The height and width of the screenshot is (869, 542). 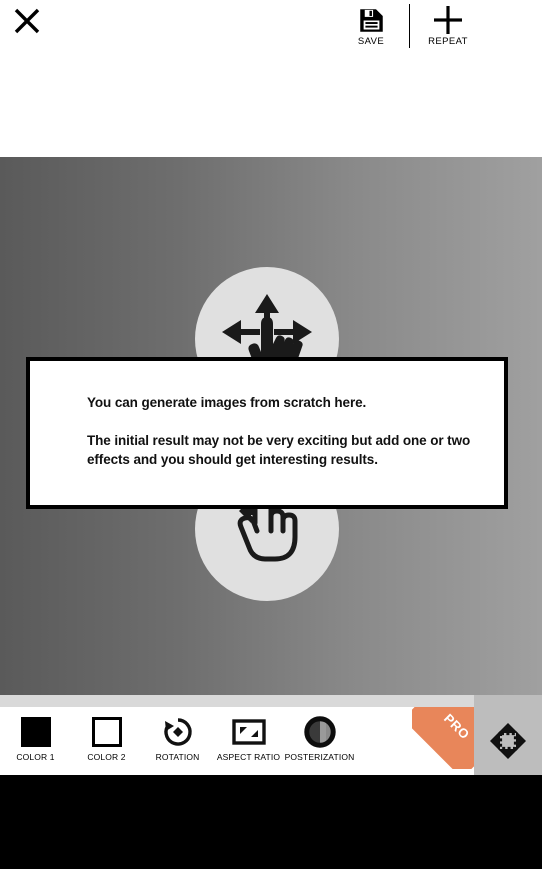 What do you see at coordinates (371, 20) in the screenshot?
I see `floppy-disk-save-icon` at bounding box center [371, 20].